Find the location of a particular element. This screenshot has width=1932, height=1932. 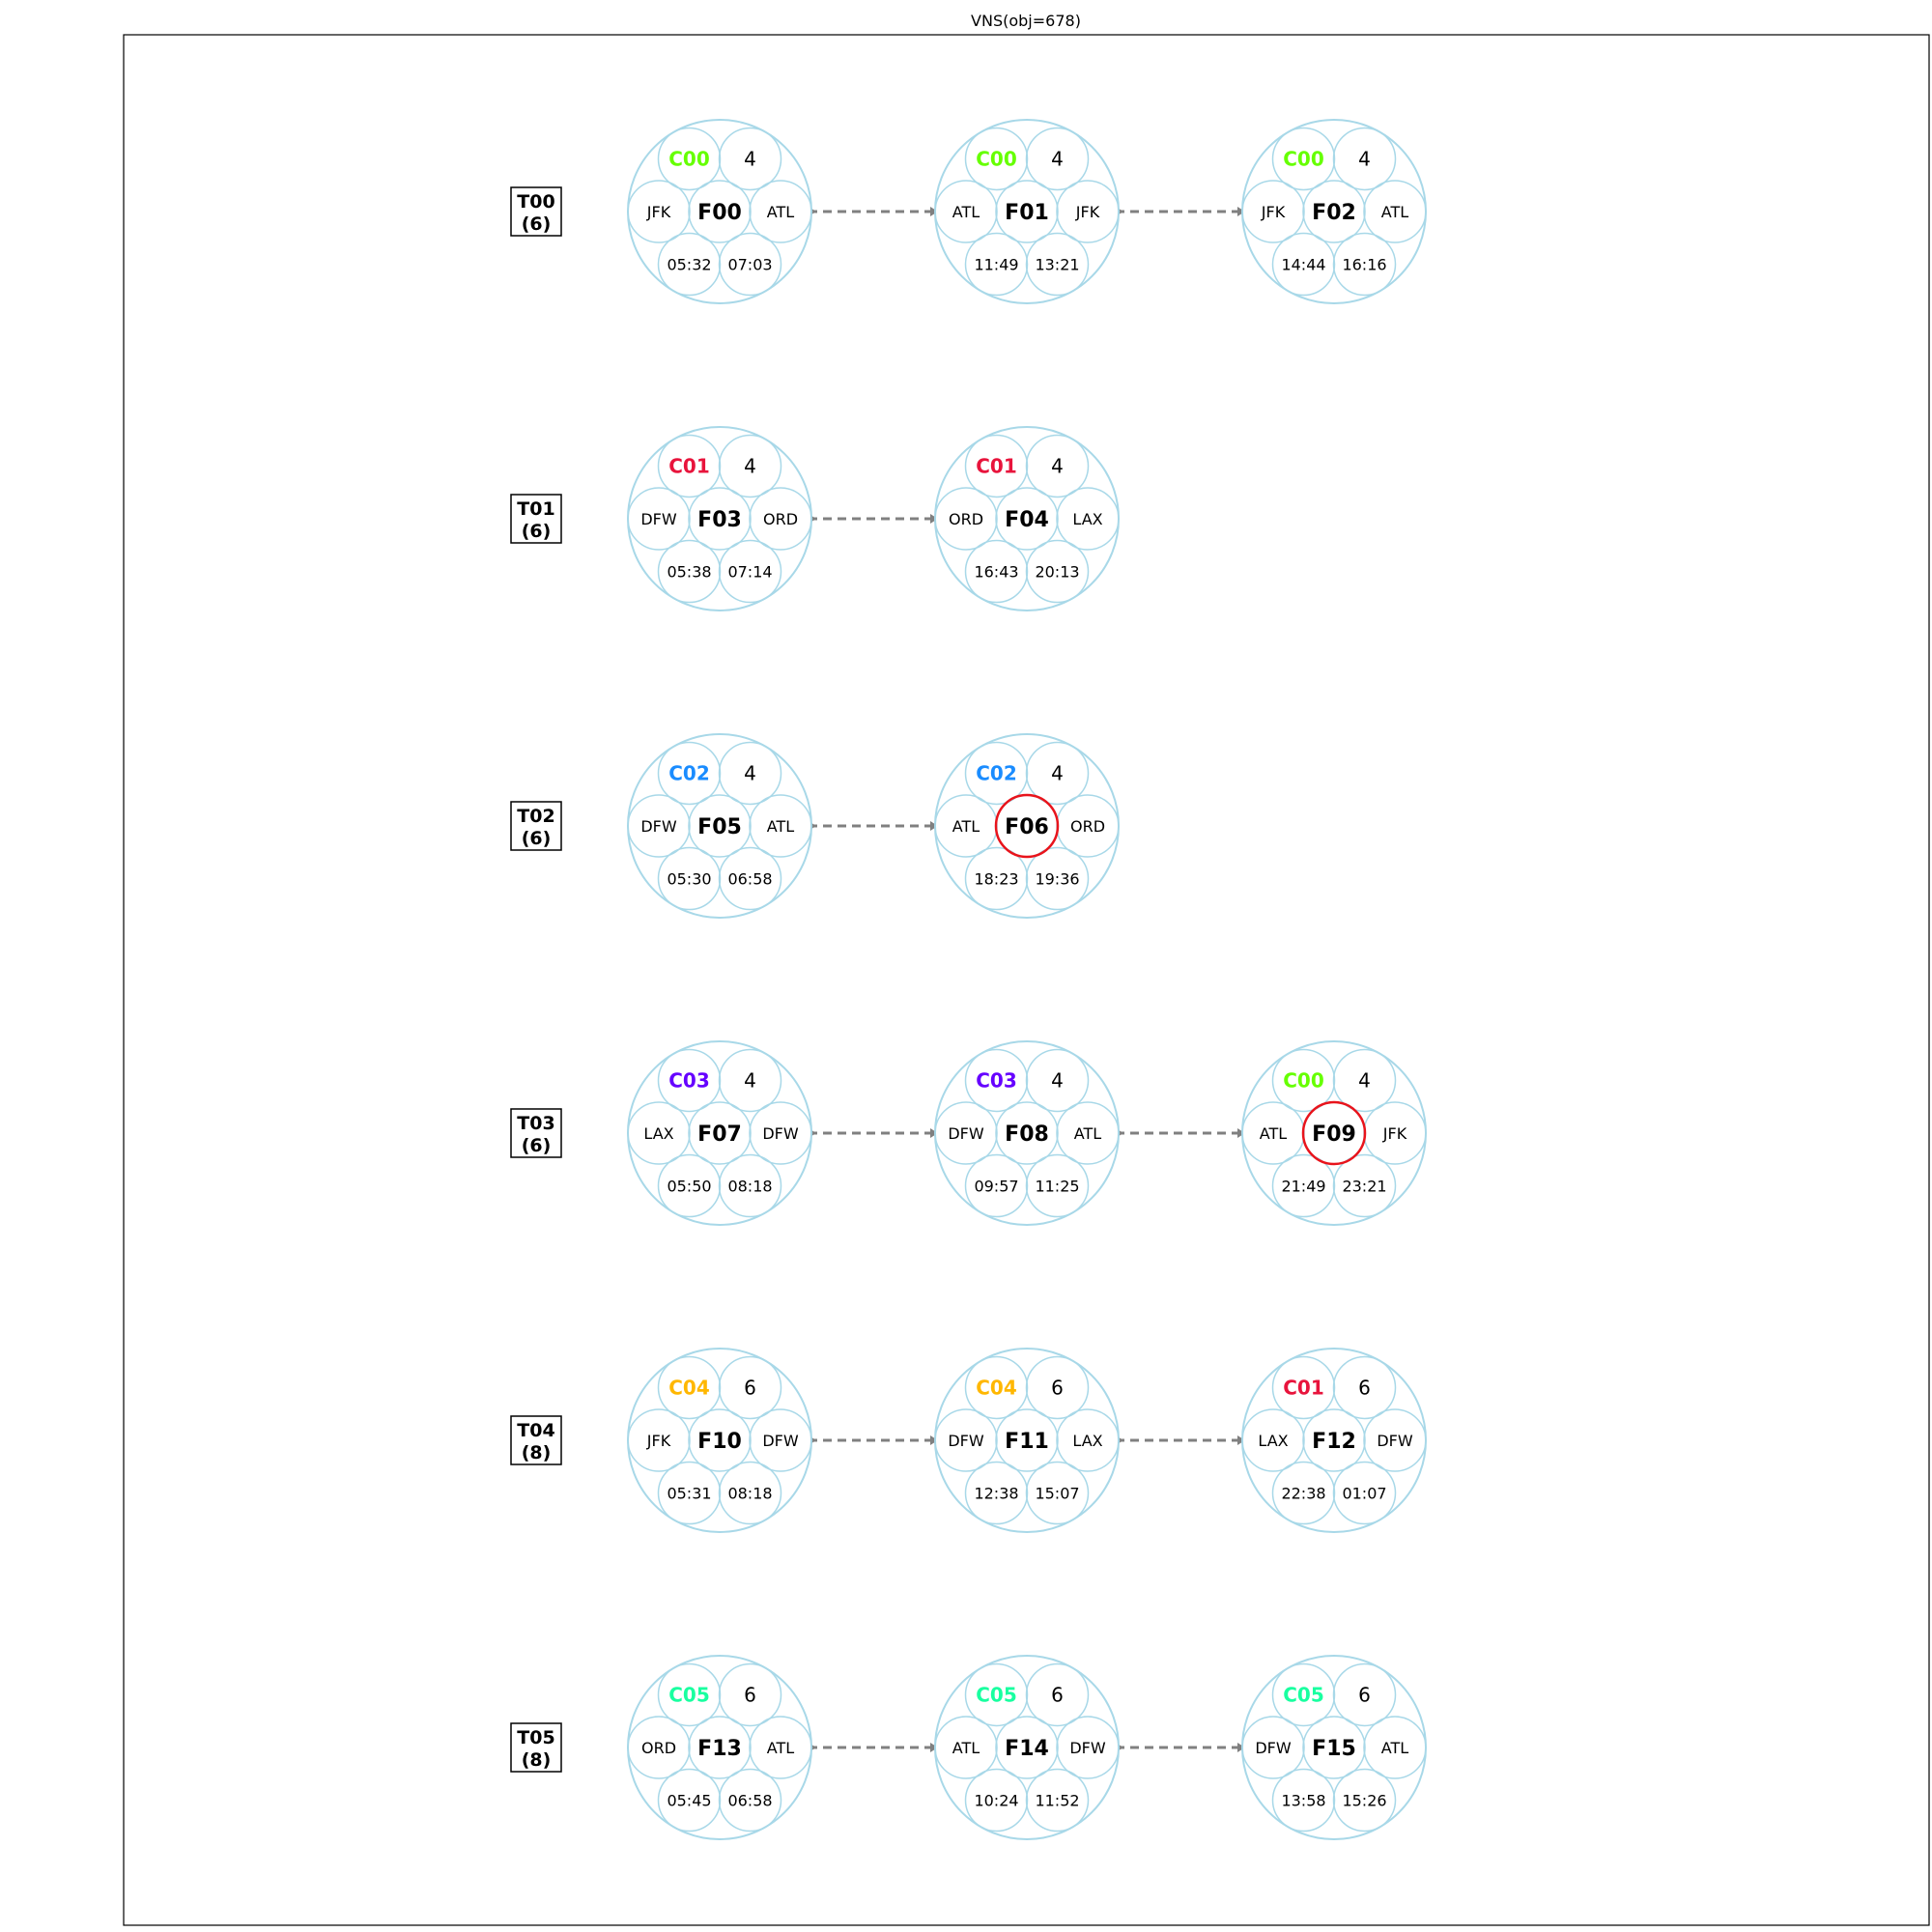

flight-node: C03 4 DFW ATL 09:57 11:25 F08 is located at coordinates (1027, 1133).